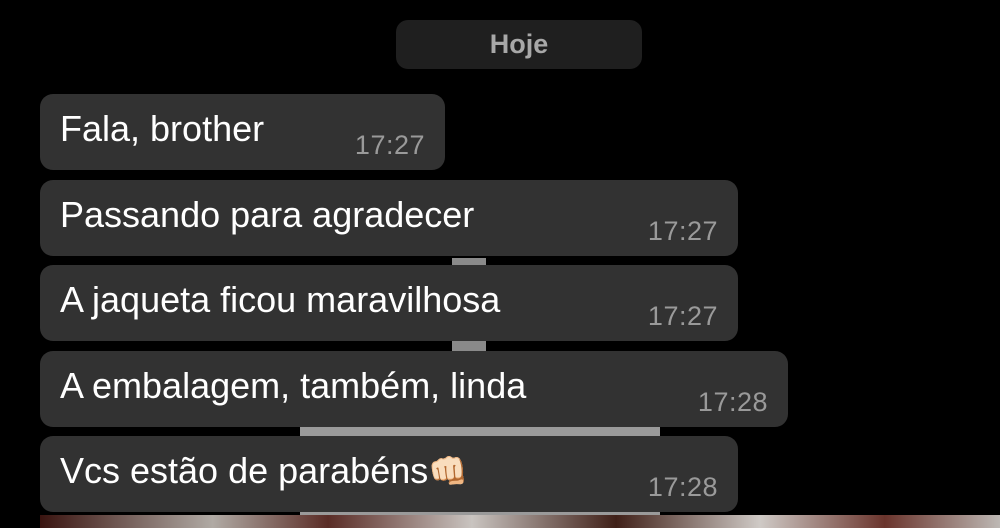 The width and height of the screenshot is (1000, 528). What do you see at coordinates (244, 470) in the screenshot?
I see `message-text: Vcs estão de parabéns` at bounding box center [244, 470].